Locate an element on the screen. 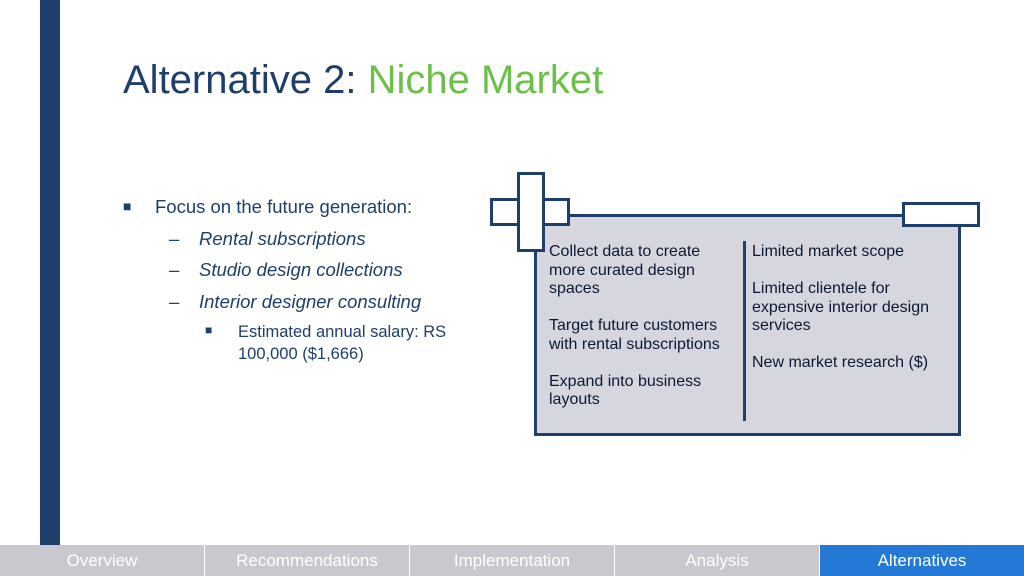 The height and width of the screenshot is (576, 1024). sub-bullet-rental: – Rental subscriptions is located at coordinates (267, 239).